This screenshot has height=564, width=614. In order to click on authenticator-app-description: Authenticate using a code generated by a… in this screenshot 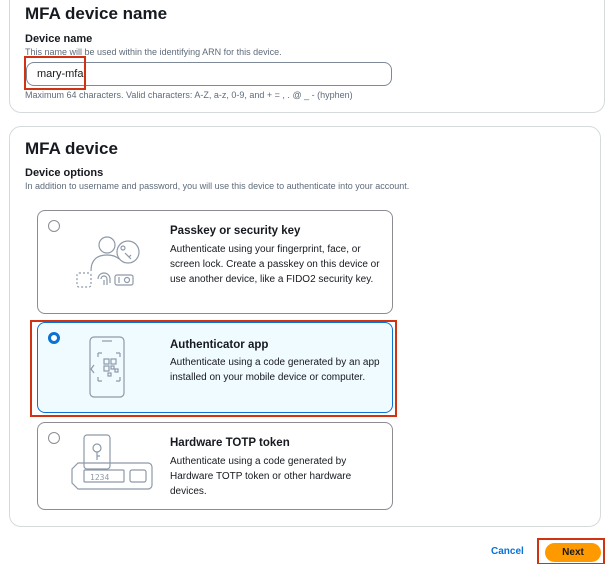, I will do `click(275, 370)`.